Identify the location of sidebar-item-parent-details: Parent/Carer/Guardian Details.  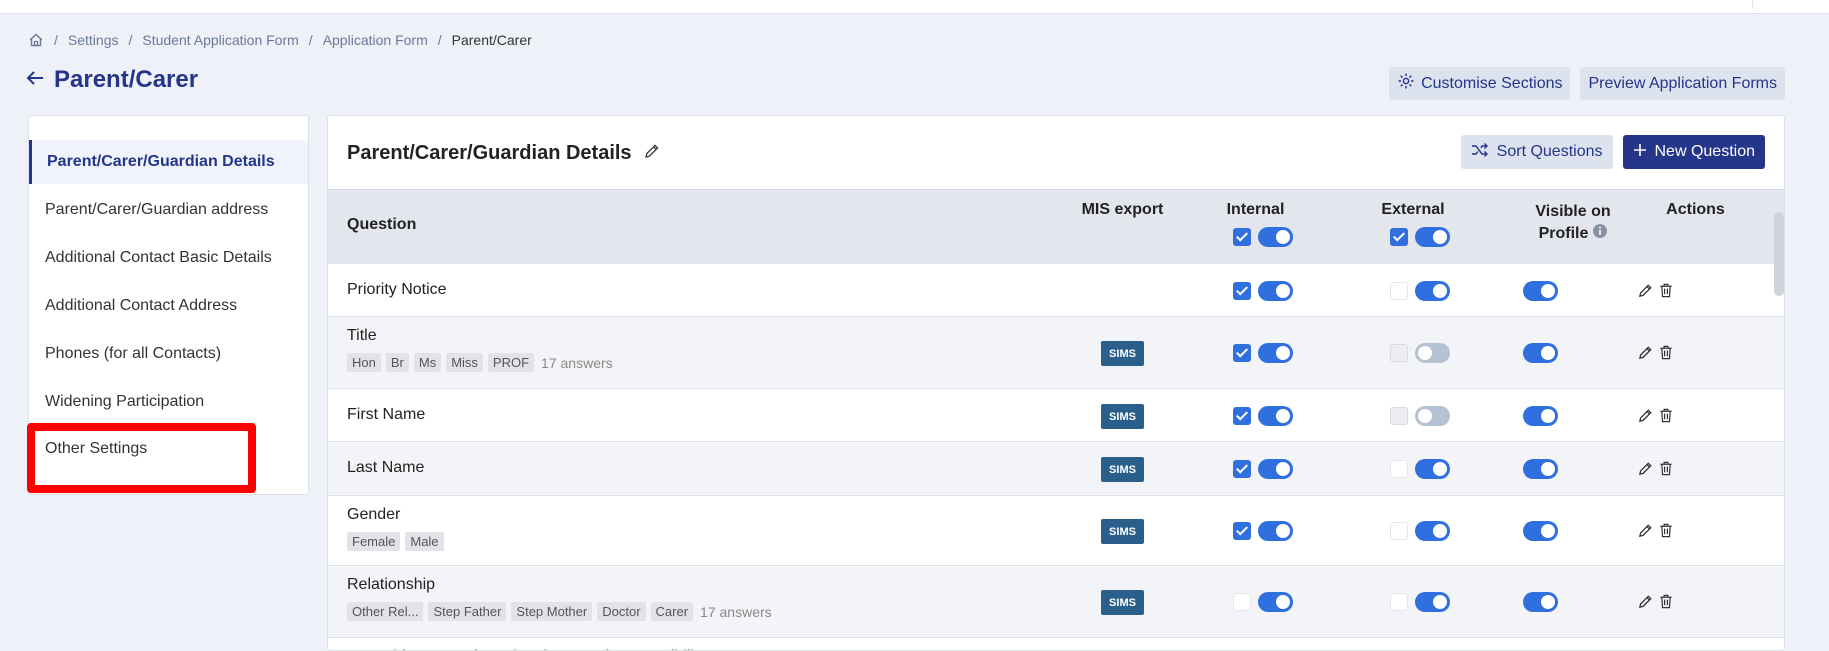
(168, 162).